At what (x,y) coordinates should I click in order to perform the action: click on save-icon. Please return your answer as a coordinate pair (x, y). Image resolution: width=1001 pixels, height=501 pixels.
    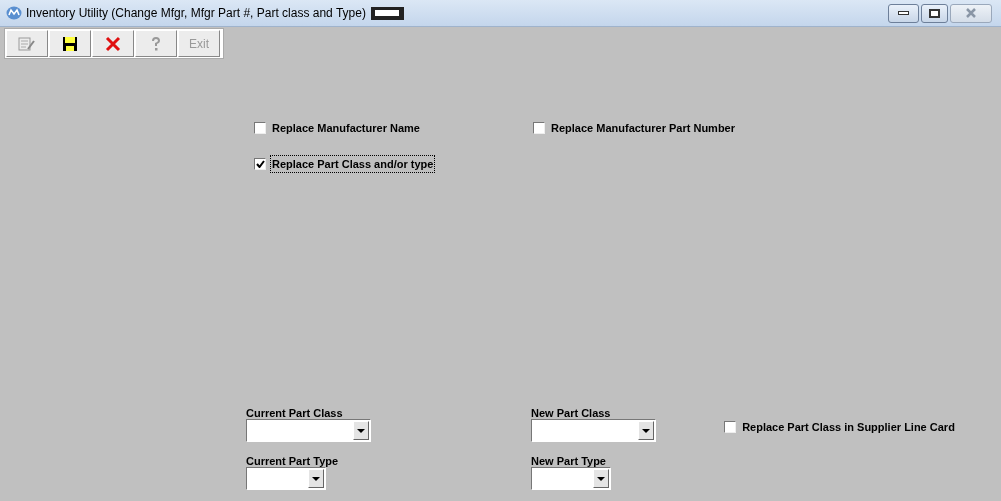
    Looking at the image, I should click on (70, 43).